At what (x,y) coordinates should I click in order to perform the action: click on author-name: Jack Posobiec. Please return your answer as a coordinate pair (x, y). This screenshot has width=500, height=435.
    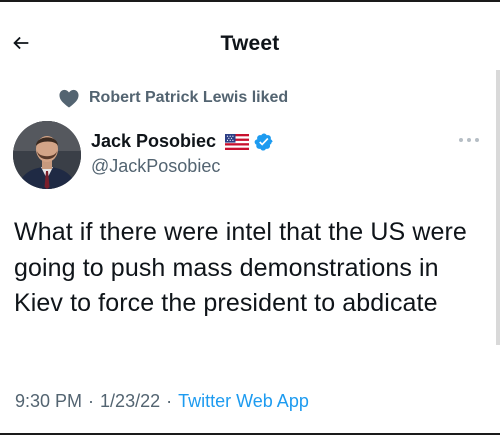
    Looking at the image, I should click on (154, 141).